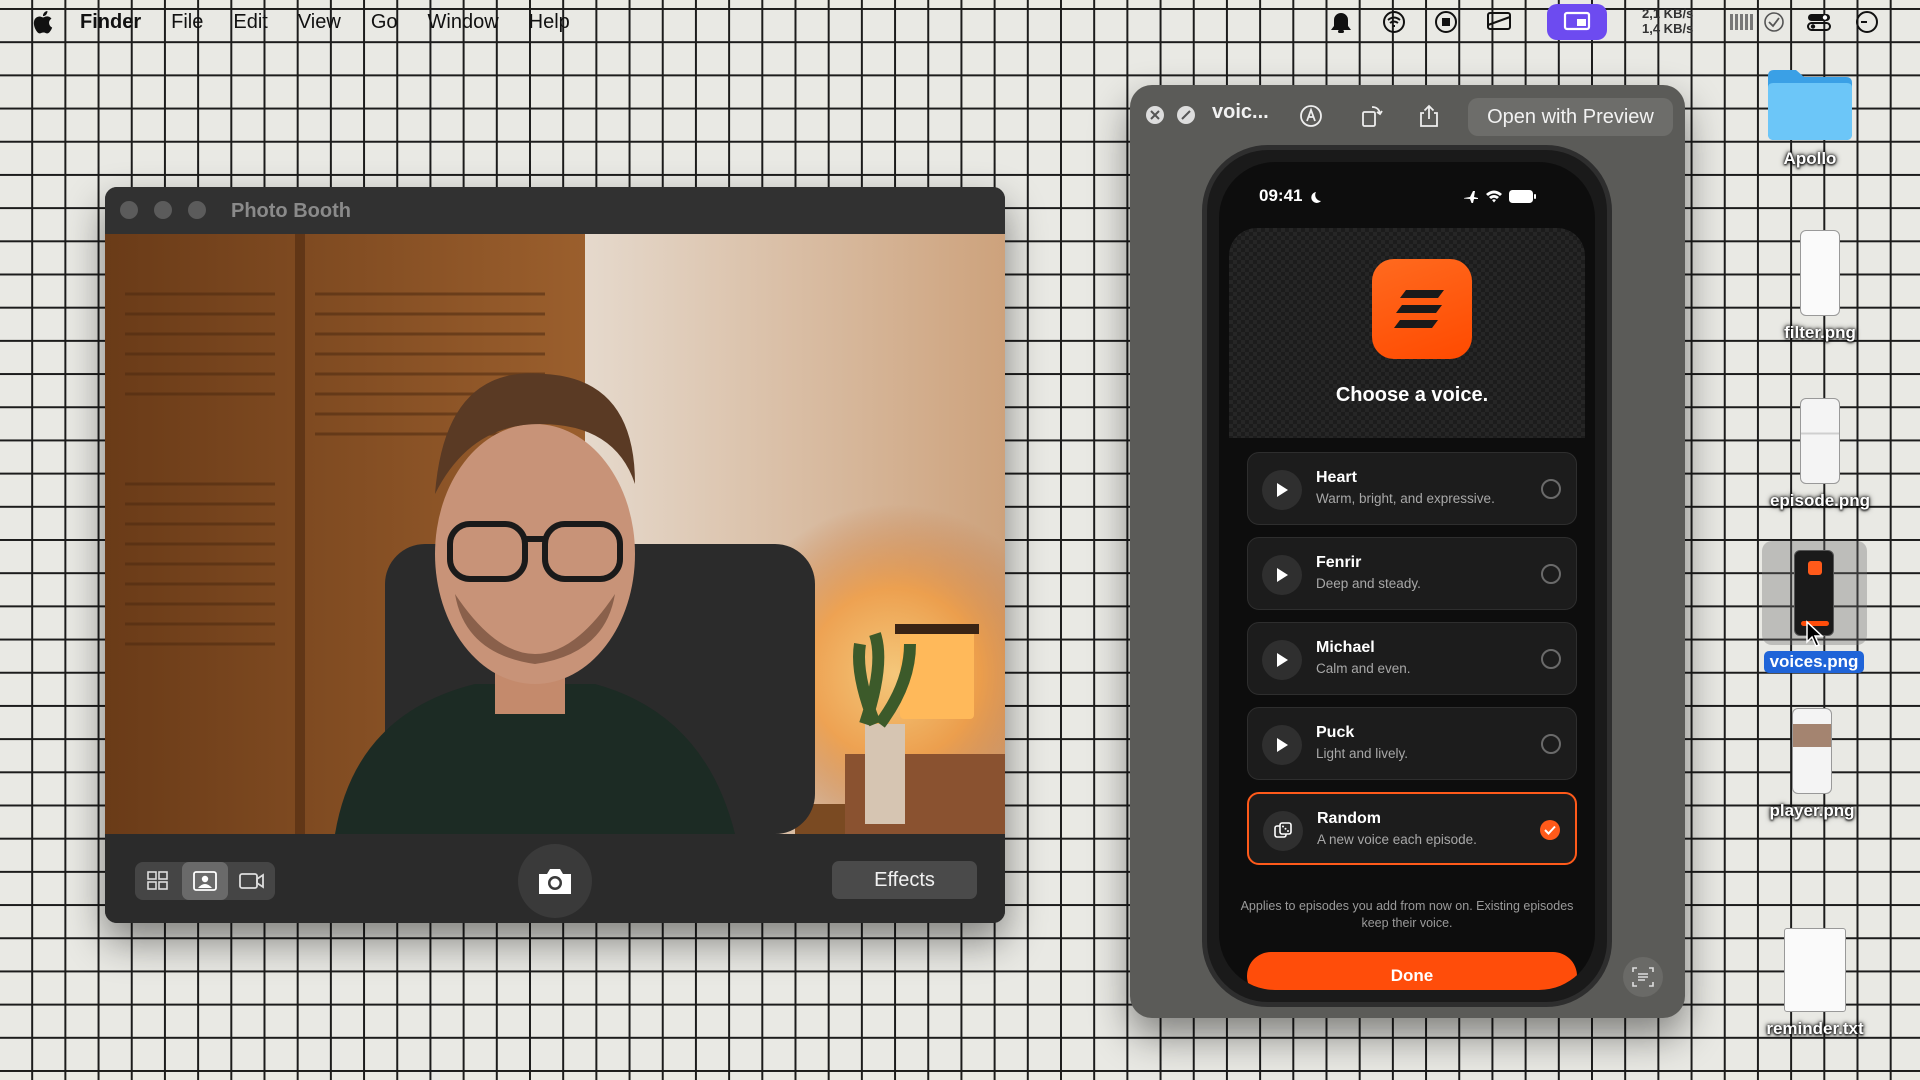 Image resolution: width=1920 pixels, height=1080 pixels. What do you see at coordinates (1429, 116) in the screenshot?
I see `share-icon` at bounding box center [1429, 116].